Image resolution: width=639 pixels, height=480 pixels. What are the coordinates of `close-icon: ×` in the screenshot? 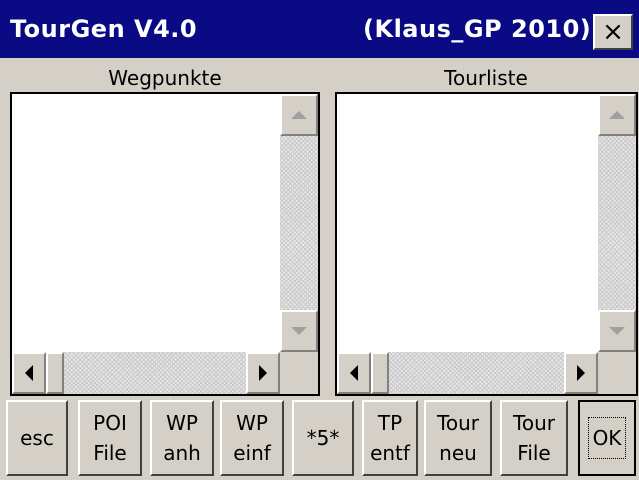 It's located at (613, 32).